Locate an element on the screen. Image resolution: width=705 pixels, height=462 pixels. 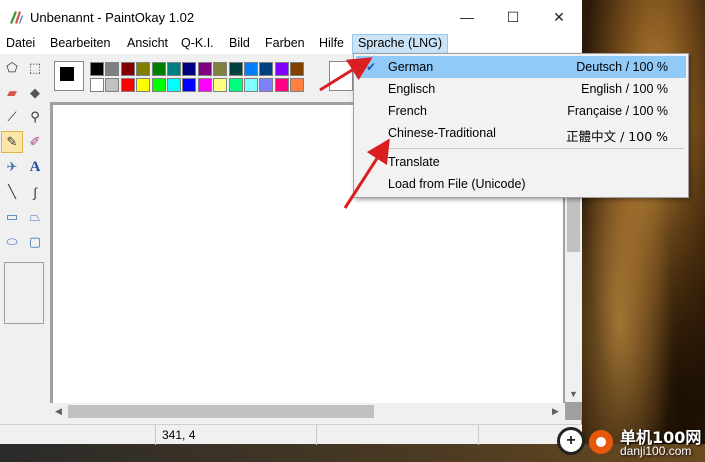
menu-sprache: Sprache (LNG) is located at coordinates (400, 44).